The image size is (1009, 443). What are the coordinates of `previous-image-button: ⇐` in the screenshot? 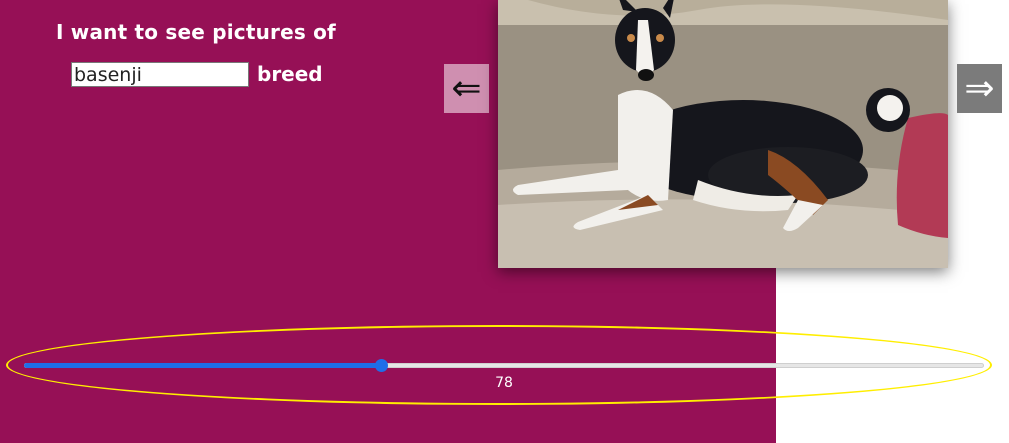 It's located at (466, 88).